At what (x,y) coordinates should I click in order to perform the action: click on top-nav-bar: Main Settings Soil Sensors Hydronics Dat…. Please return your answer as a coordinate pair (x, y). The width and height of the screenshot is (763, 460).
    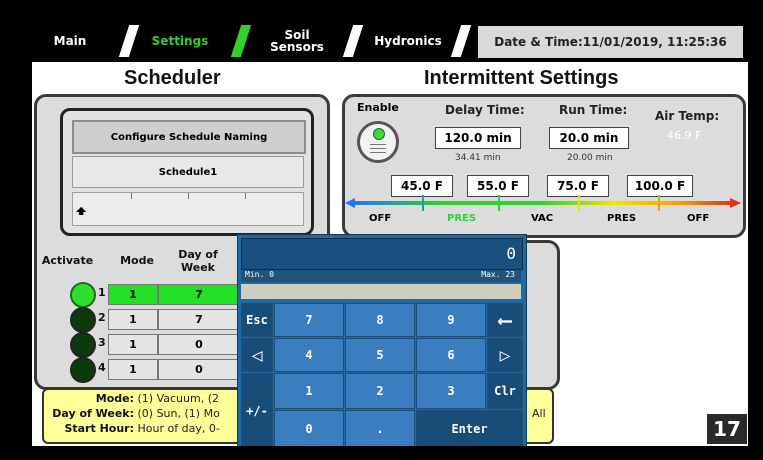
    Looking at the image, I should click on (390, 42).